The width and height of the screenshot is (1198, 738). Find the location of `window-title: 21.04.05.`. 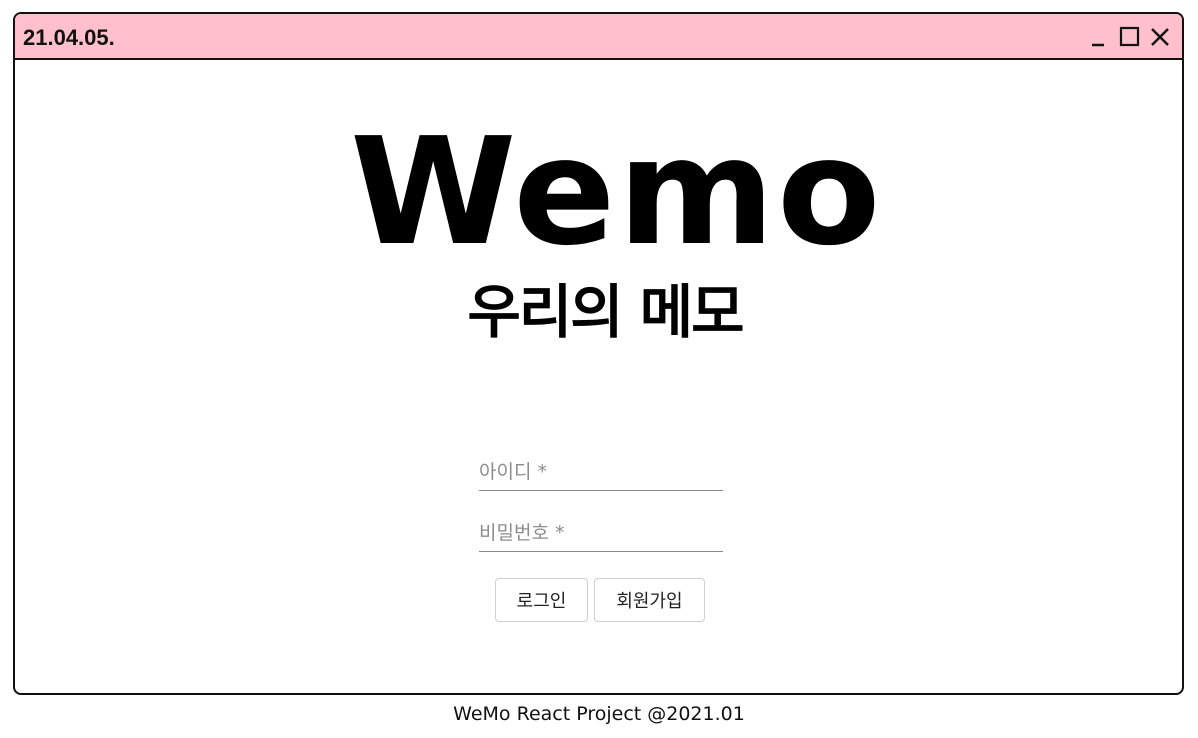

window-title: 21.04.05. is located at coordinates (69, 37).